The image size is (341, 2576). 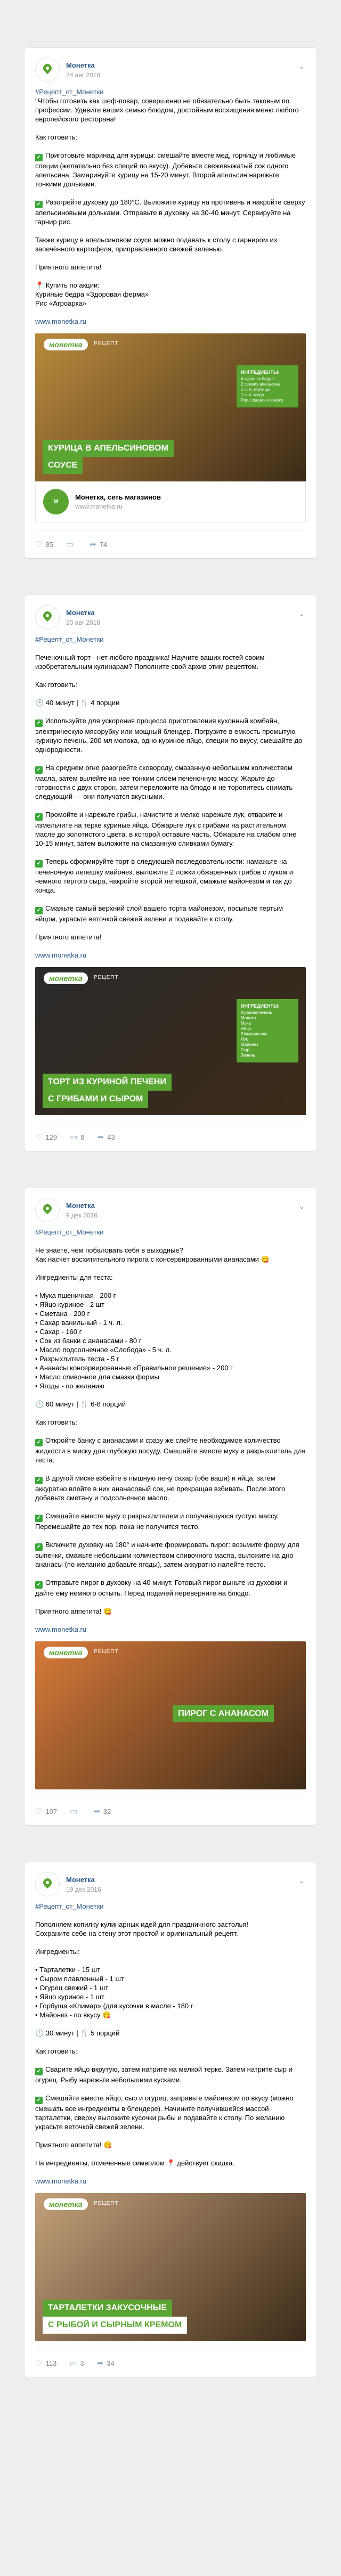 What do you see at coordinates (82, 1215) in the screenshot?
I see `post-date: 9 дек 2016` at bounding box center [82, 1215].